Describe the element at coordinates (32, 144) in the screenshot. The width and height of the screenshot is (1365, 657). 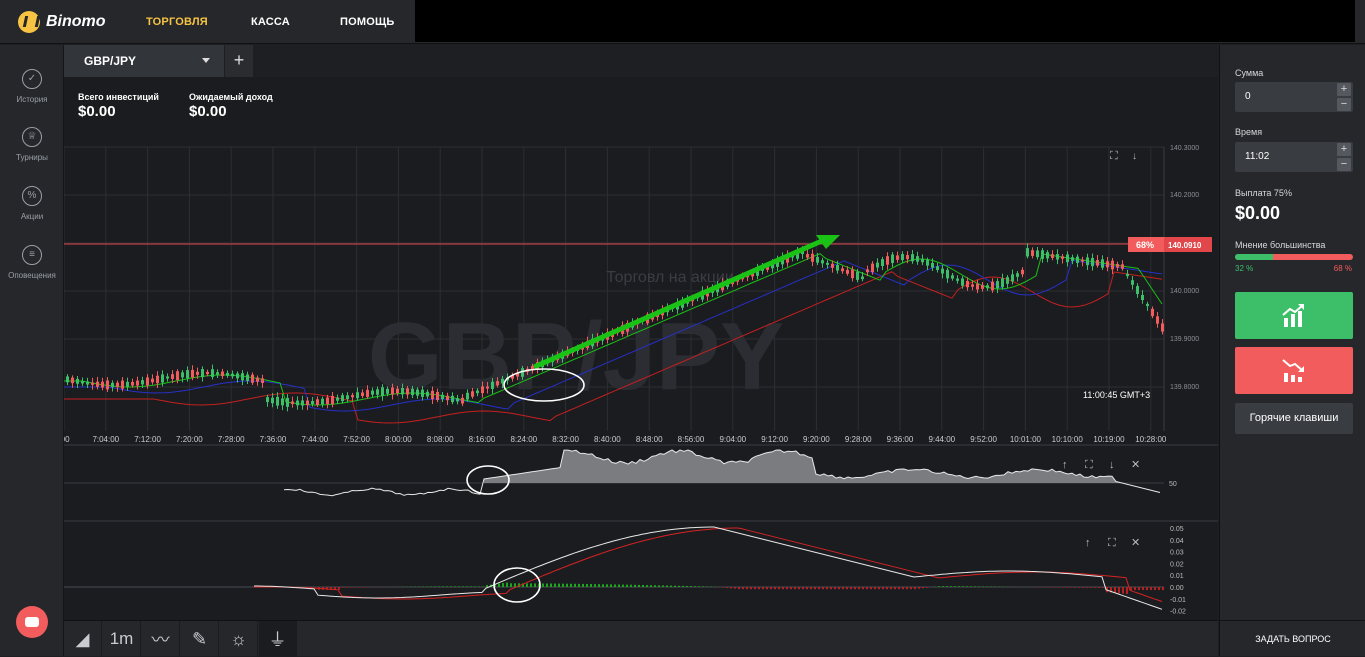
I see `sidebar-item-tournaments: ♕ Турниры` at that location.